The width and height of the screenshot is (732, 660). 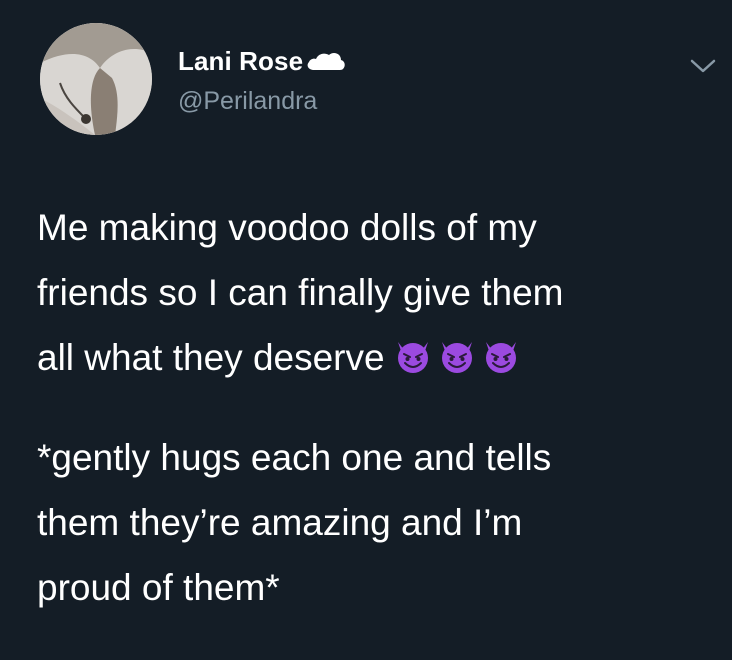 I want to click on cloud-icon, so click(x=326, y=61).